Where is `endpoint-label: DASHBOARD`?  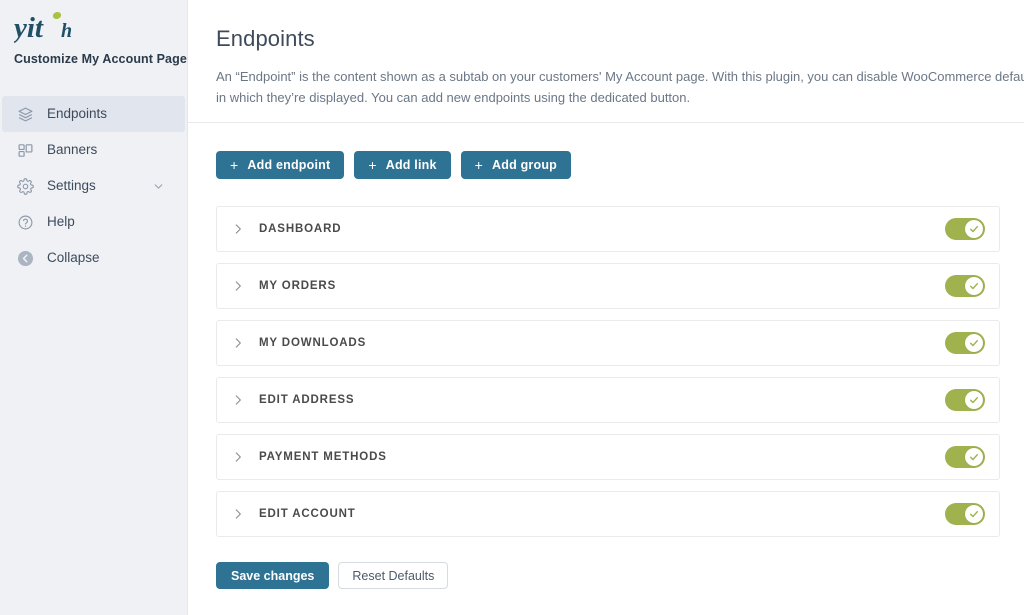 endpoint-label: DASHBOARD is located at coordinates (300, 229).